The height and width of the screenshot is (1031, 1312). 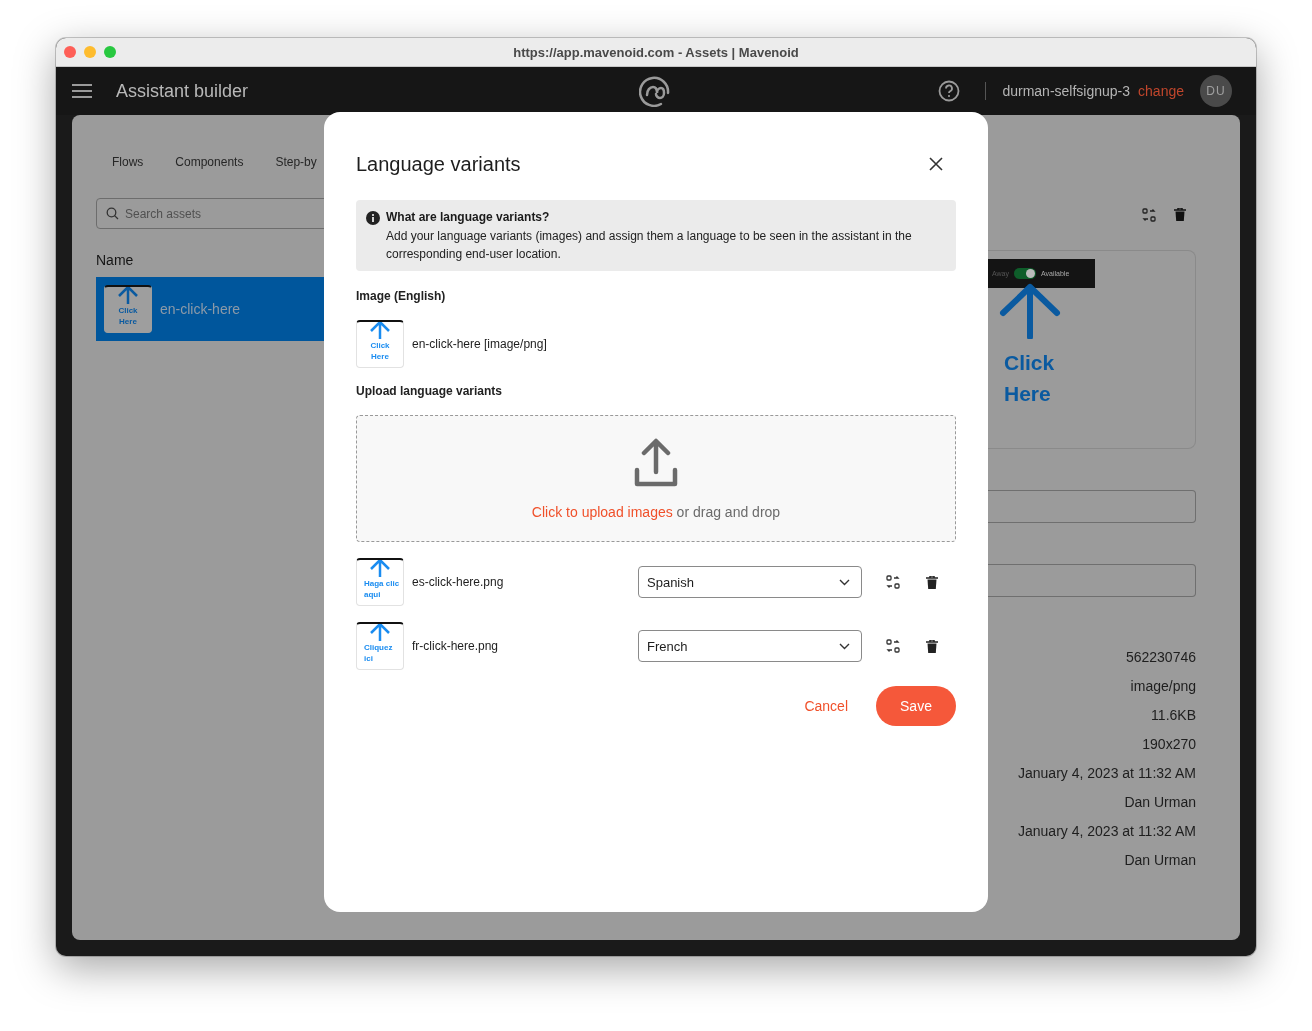 I want to click on search-field: Search assets, so click(x=210, y=213).